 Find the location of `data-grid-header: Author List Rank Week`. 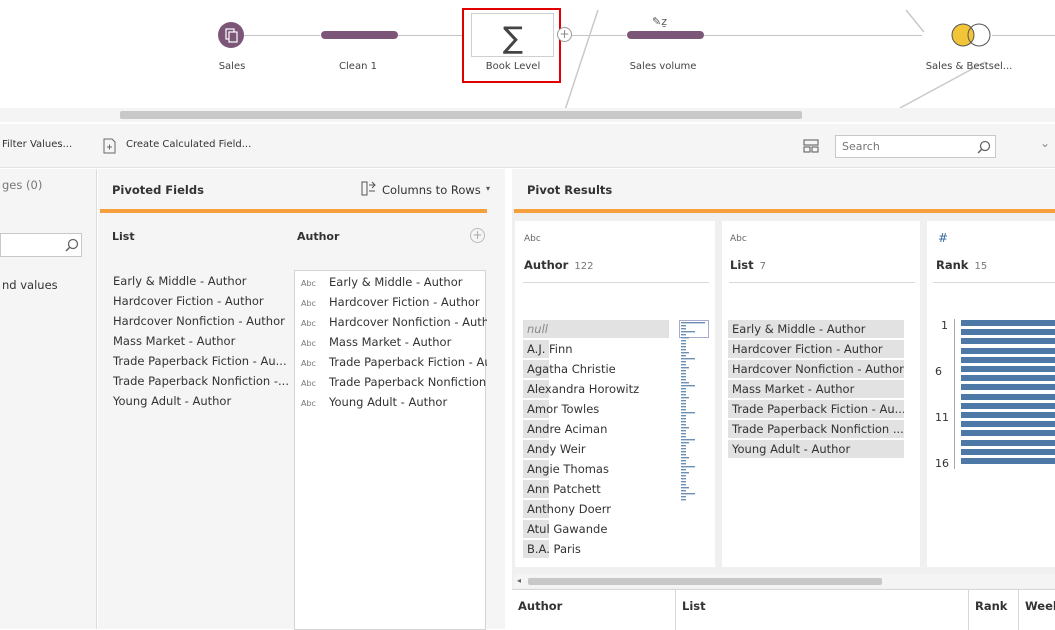

data-grid-header: Author List Rank Week is located at coordinates (783, 609).